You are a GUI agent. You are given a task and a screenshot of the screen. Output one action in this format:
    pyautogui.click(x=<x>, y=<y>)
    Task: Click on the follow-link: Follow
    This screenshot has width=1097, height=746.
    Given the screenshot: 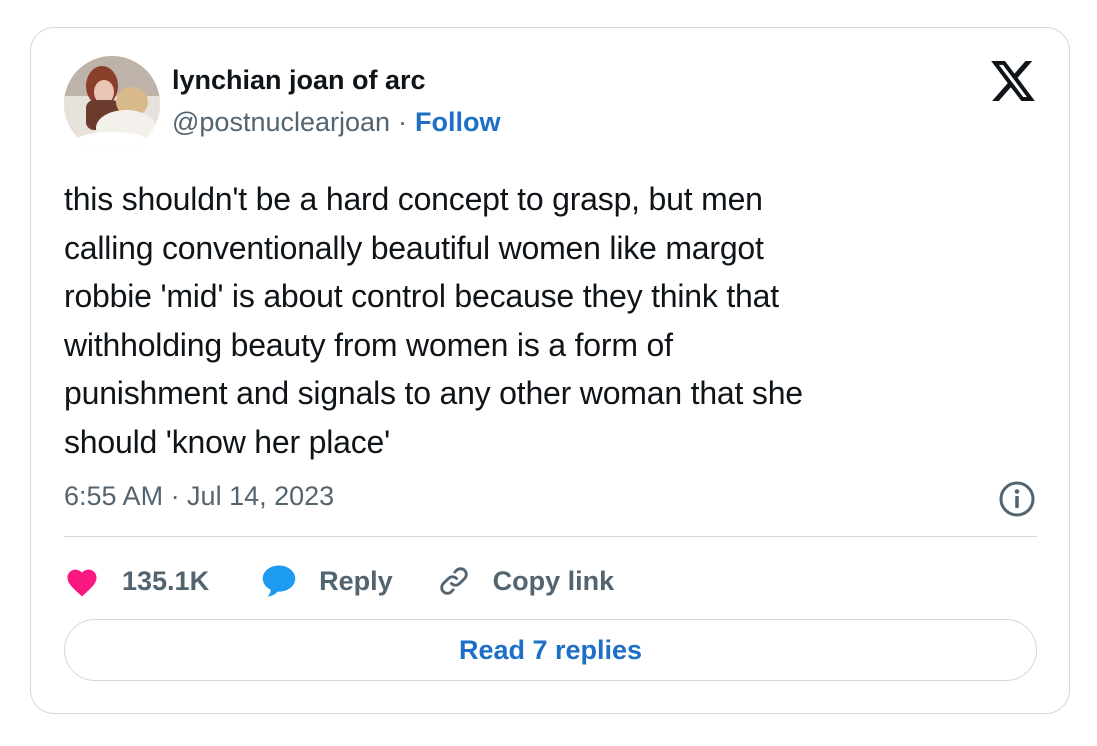 What is the action you would take?
    pyautogui.click(x=457, y=122)
    